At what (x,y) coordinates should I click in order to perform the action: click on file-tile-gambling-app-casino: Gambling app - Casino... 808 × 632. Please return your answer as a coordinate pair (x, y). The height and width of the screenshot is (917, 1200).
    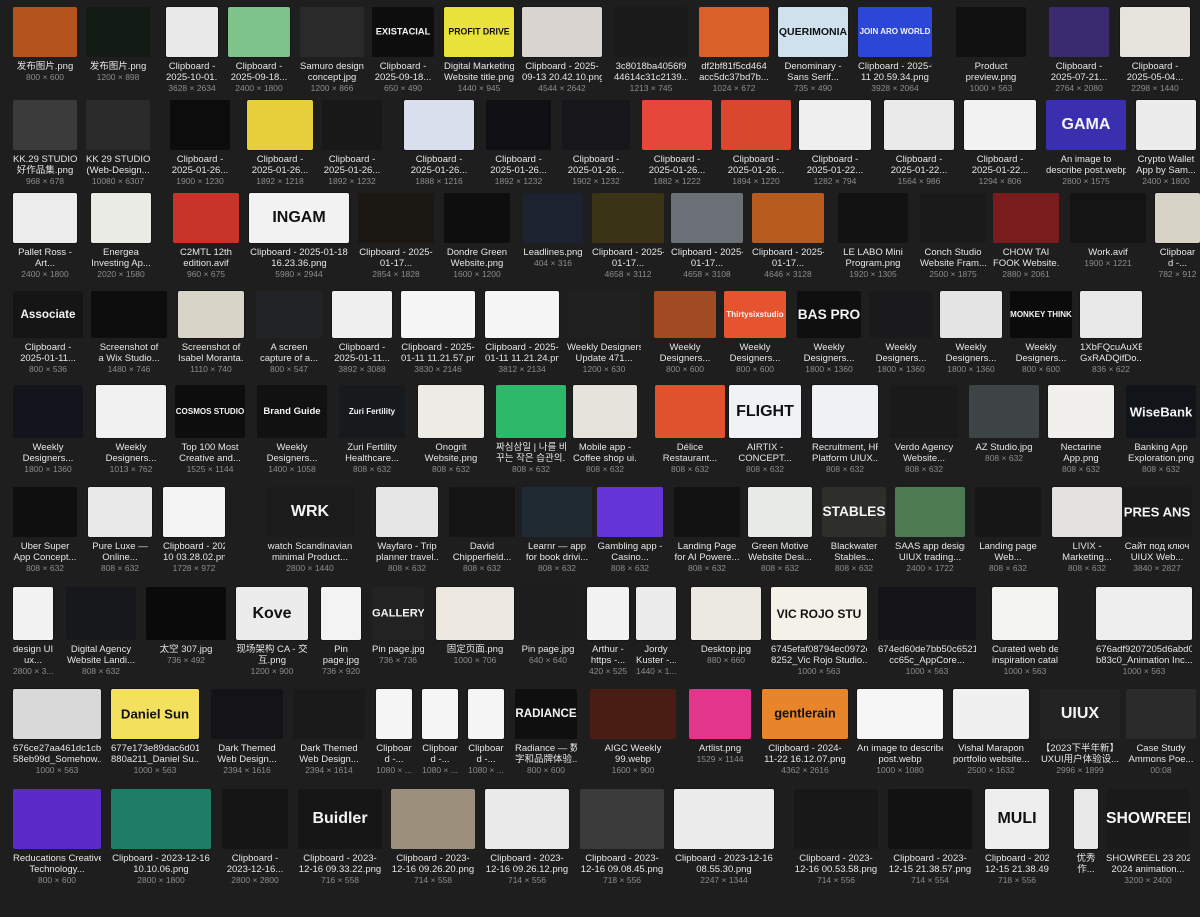
    Looking at the image, I should click on (630, 530).